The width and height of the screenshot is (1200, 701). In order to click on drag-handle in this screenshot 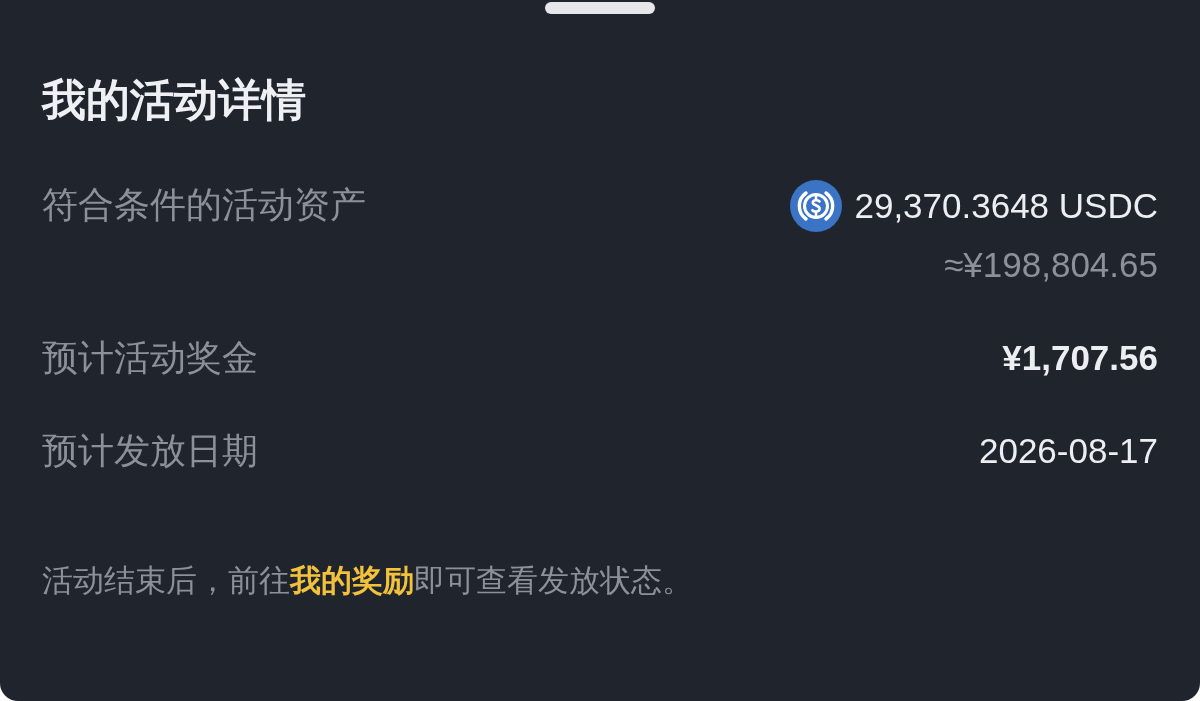, I will do `click(600, 8)`.